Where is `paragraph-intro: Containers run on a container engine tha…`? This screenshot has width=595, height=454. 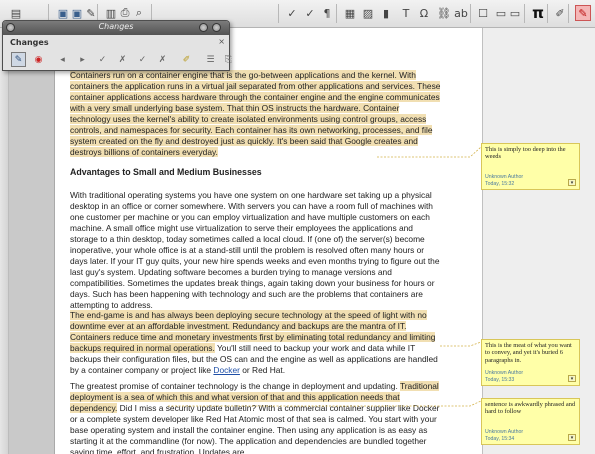
paragraph-intro: Containers run on a container engine tha… is located at coordinates (256, 114).